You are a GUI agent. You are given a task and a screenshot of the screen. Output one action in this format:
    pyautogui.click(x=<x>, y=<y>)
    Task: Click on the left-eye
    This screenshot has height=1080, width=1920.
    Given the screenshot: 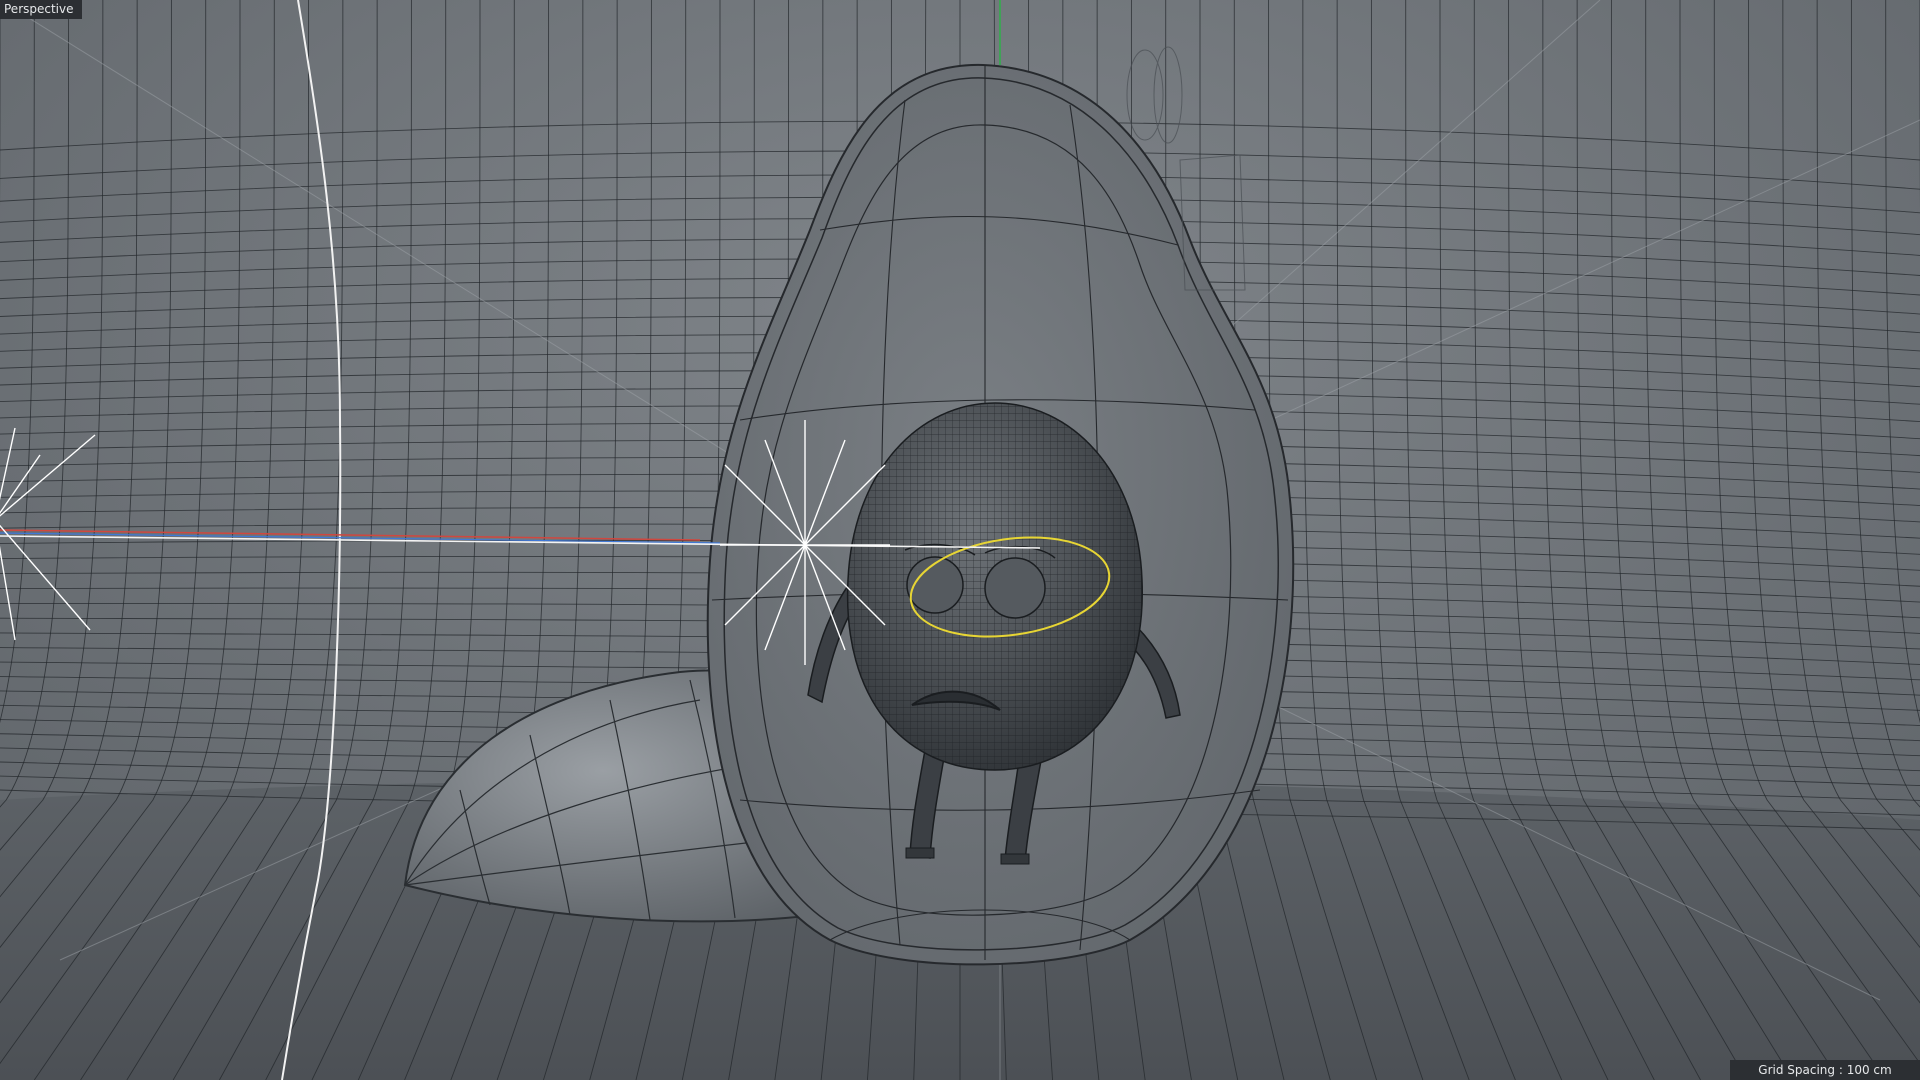 What is the action you would take?
    pyautogui.click(x=935, y=585)
    